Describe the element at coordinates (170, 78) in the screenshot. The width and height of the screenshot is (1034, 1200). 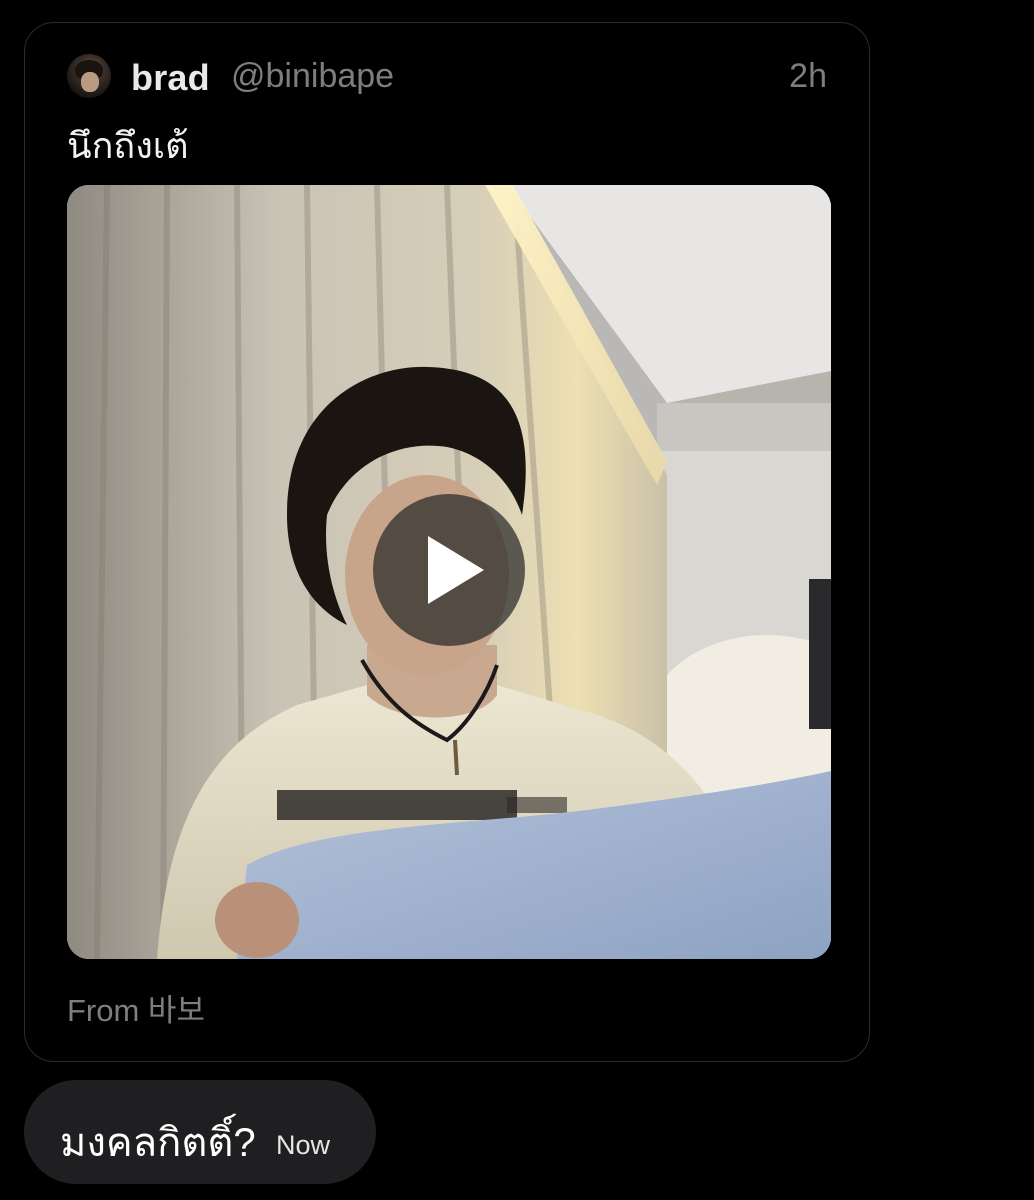
I see `author-name: brad` at that location.